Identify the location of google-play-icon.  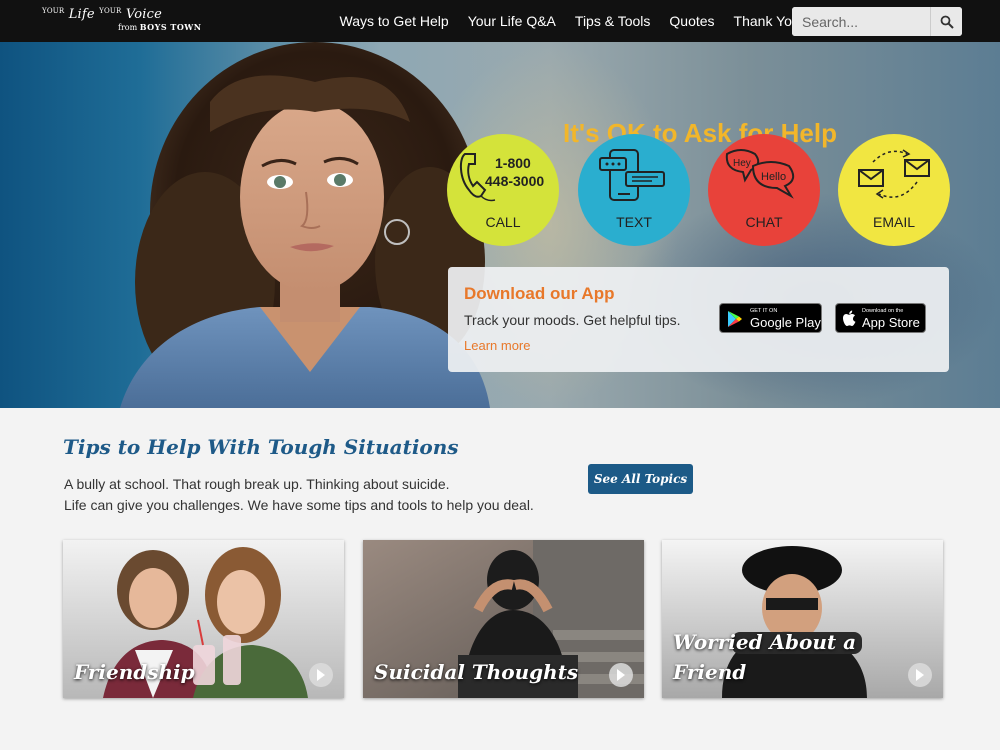
(735, 319).